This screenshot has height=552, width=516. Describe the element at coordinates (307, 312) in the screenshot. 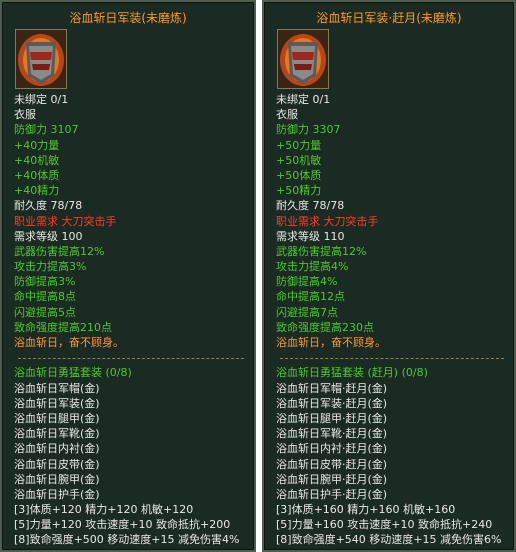

I see `bonus-line: 闪避提高7点` at that location.